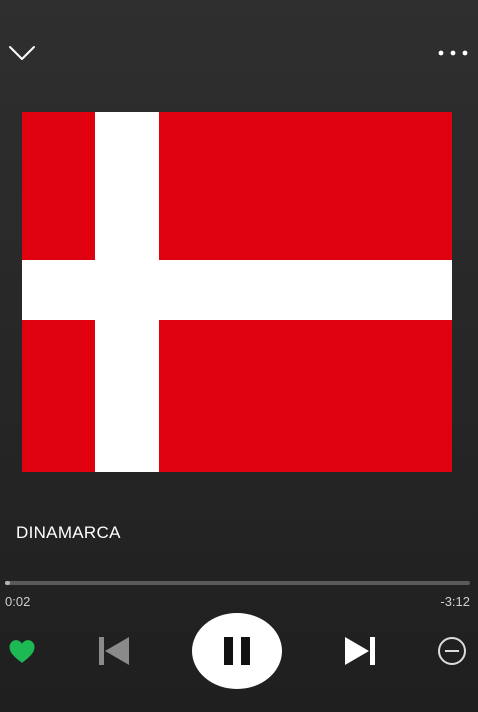 The width and height of the screenshot is (478, 712). I want to click on minus-circle-icon, so click(452, 651).